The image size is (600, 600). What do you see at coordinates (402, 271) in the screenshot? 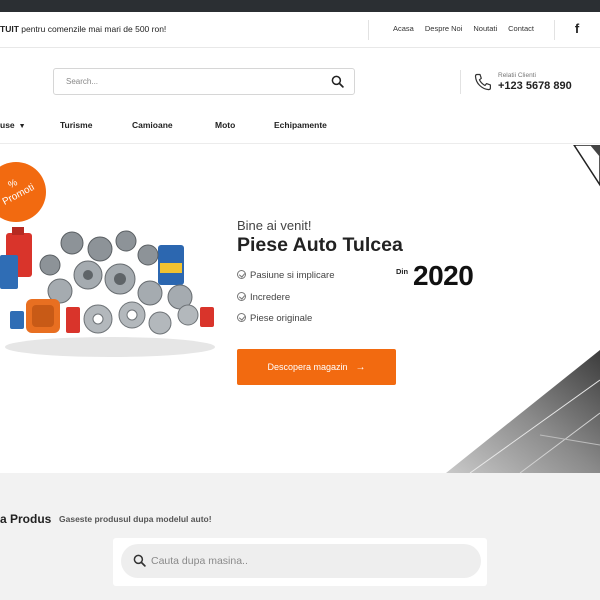
I see `since-label: Din` at bounding box center [402, 271].